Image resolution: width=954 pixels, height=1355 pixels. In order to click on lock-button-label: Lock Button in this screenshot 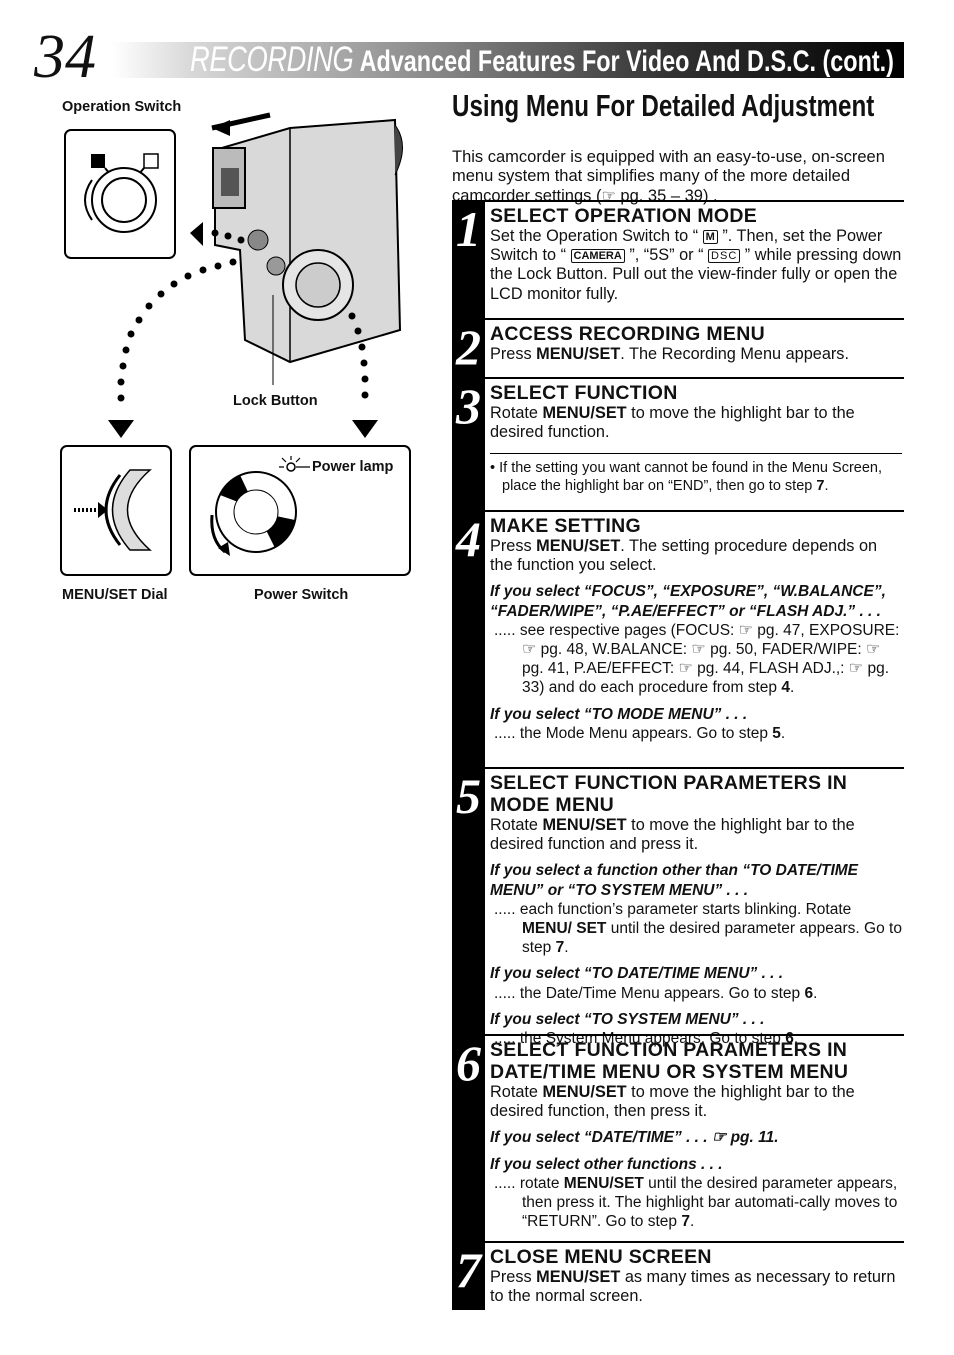, I will do `click(275, 401)`.